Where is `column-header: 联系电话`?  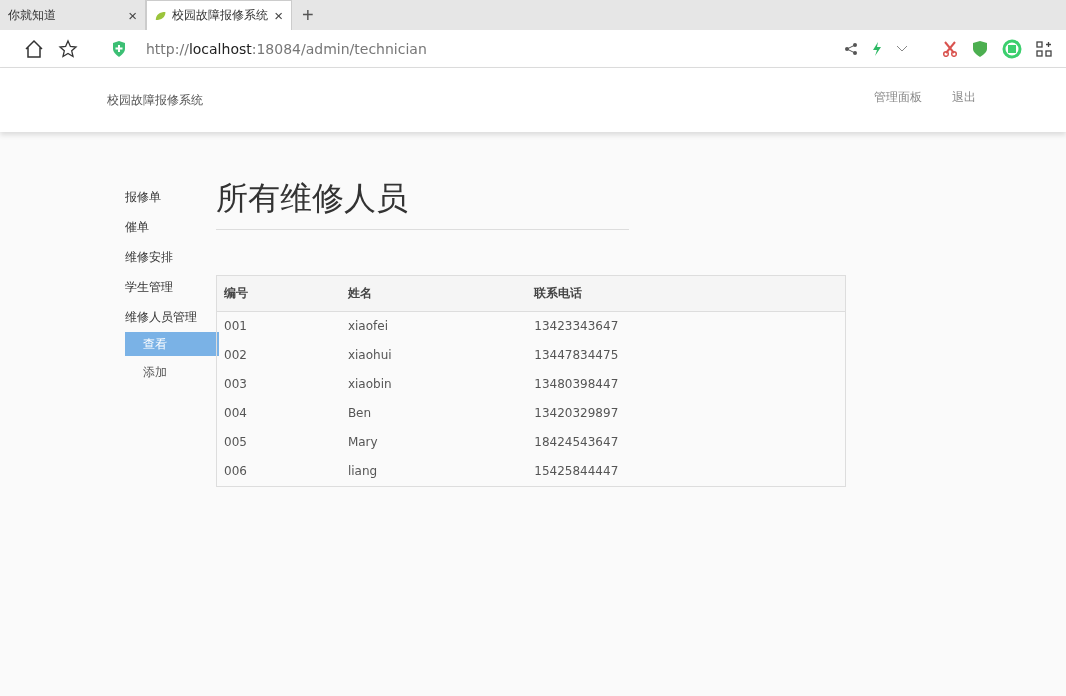
column-header: 联系电话 is located at coordinates (686, 293).